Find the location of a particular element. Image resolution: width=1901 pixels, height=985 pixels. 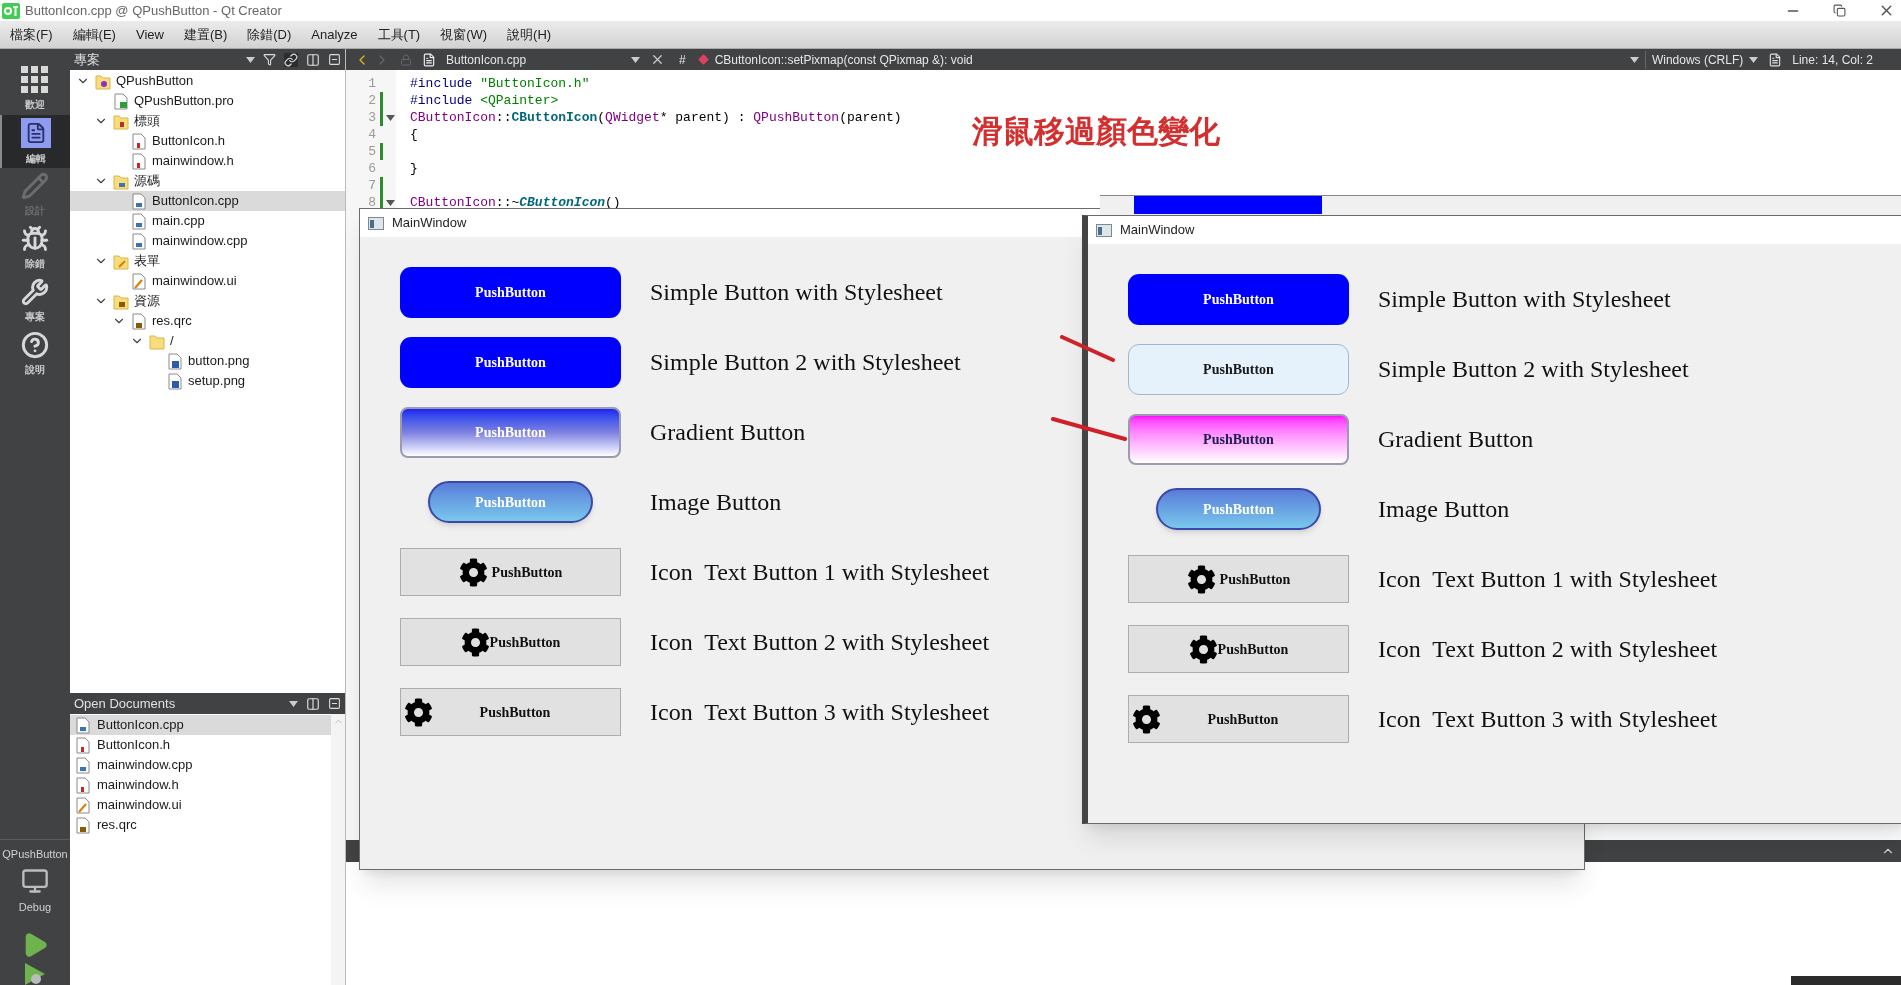

mode-button: 除錯 is located at coordinates (35, 247).